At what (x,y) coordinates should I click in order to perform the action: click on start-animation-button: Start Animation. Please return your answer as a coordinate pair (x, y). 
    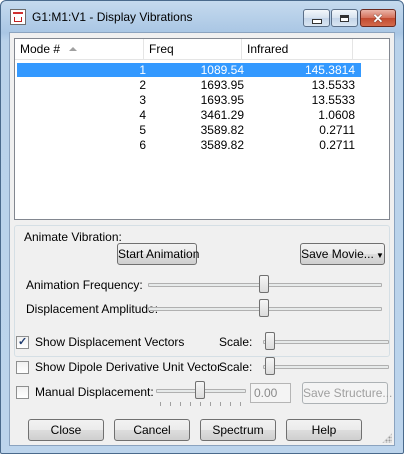
    Looking at the image, I should click on (158, 254).